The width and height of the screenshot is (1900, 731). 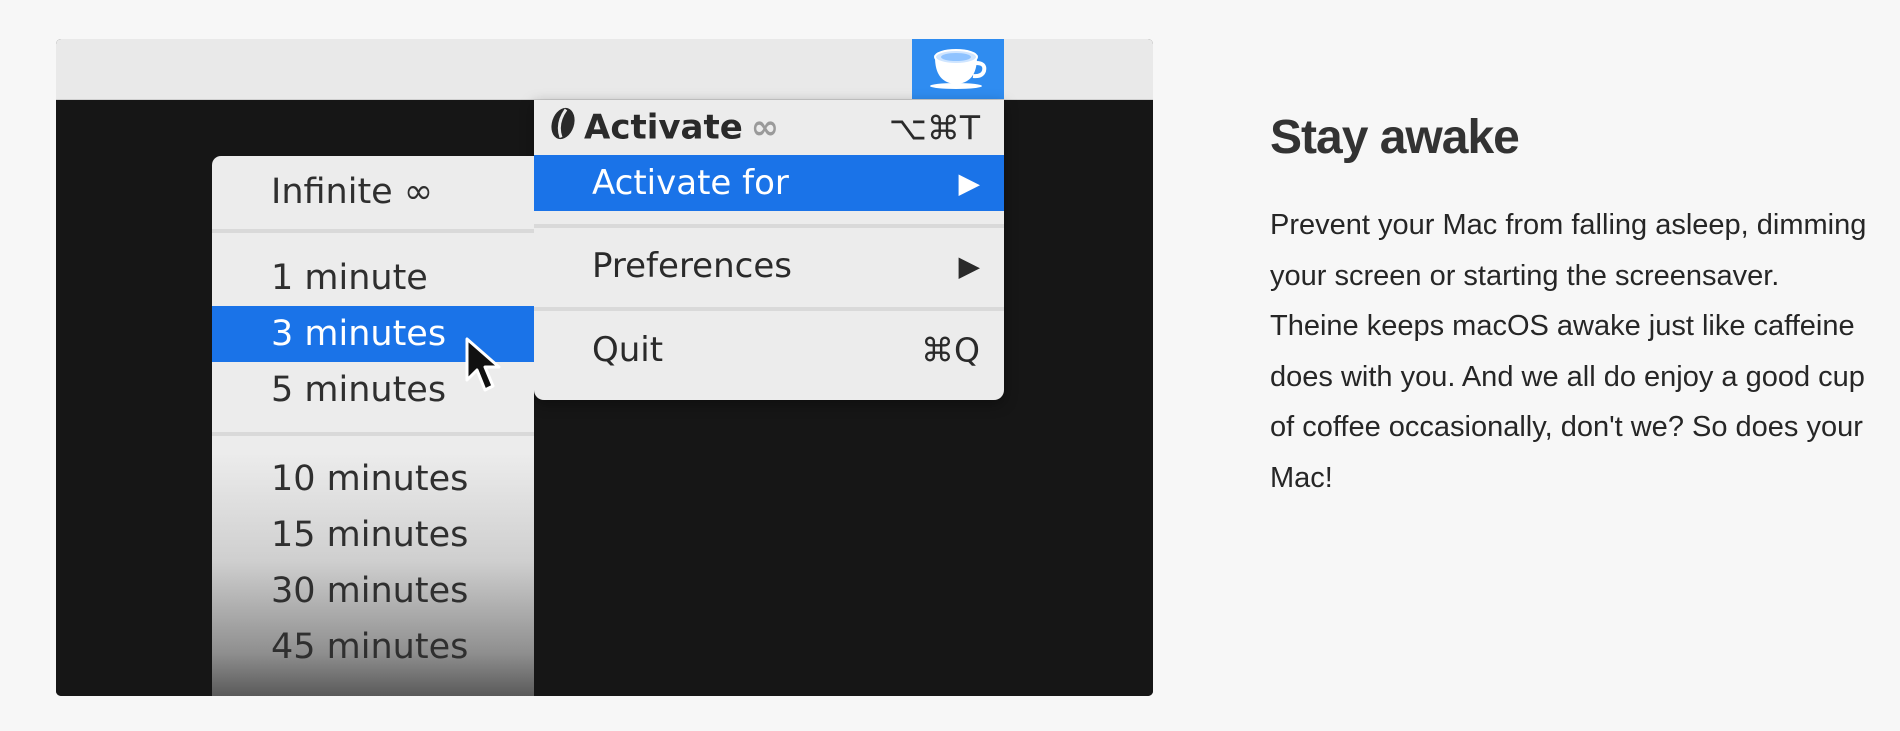 What do you see at coordinates (352, 192) in the screenshot?
I see `submenu-item-label: Infinite ∞` at bounding box center [352, 192].